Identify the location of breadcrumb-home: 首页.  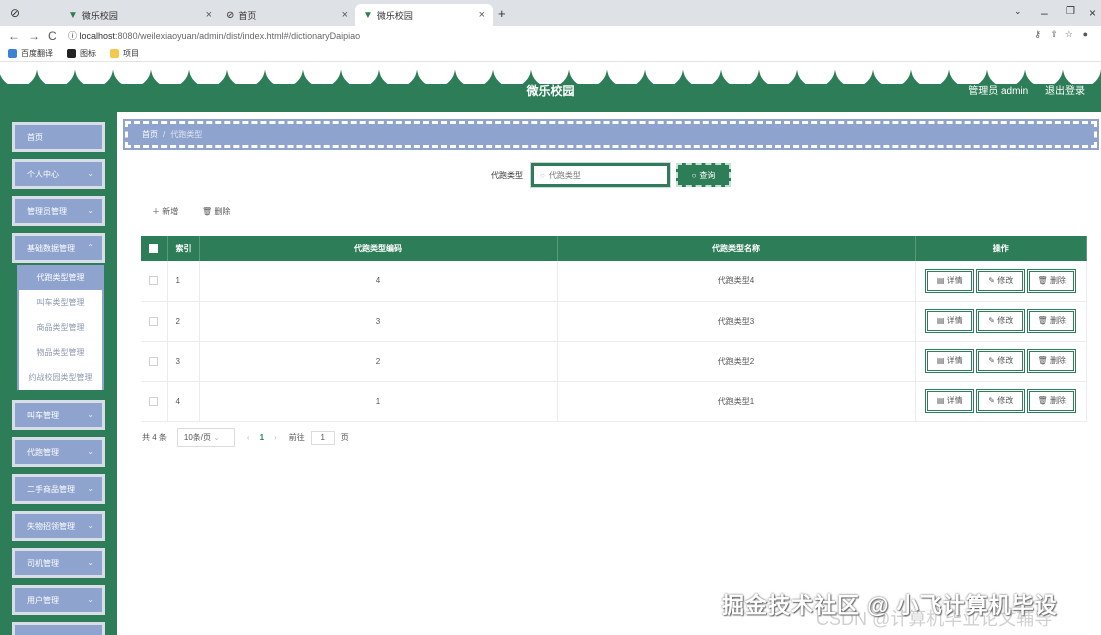
(150, 134).